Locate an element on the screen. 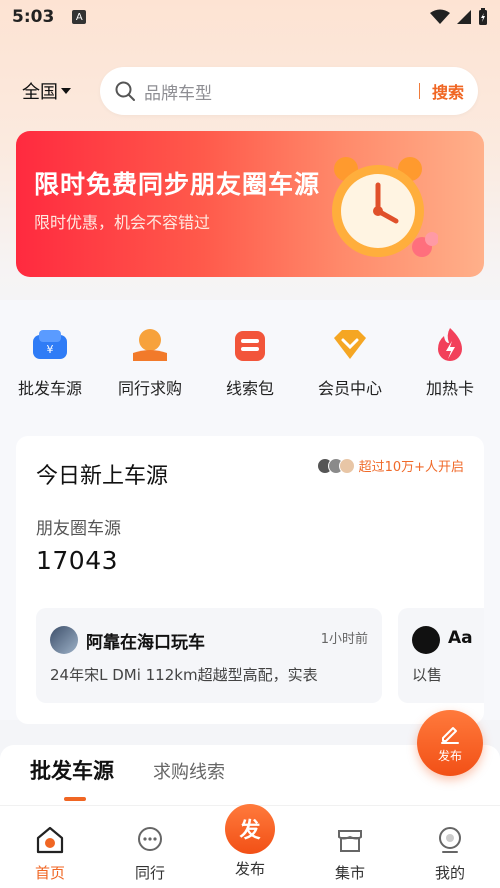  status-time: 5:03 is located at coordinates (33, 17).